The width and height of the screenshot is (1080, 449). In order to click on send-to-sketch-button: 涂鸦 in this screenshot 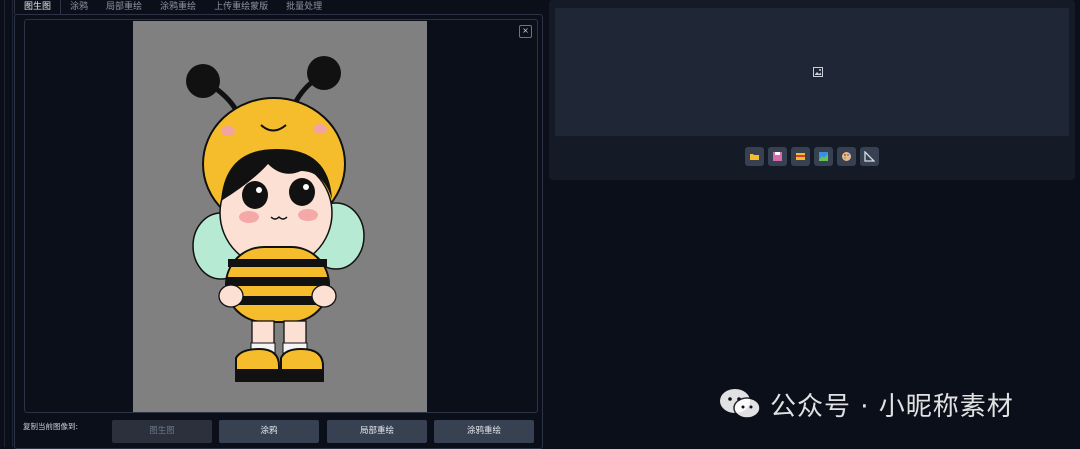, I will do `click(269, 431)`.